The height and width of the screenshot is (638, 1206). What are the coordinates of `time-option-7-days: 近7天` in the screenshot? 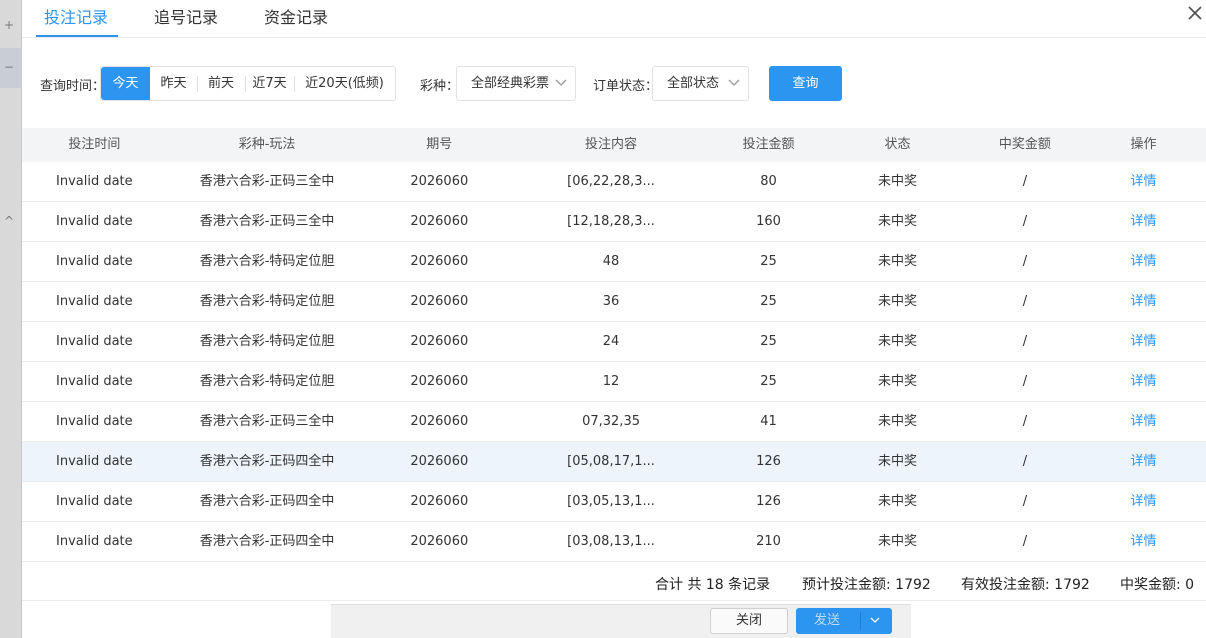 It's located at (269, 83).